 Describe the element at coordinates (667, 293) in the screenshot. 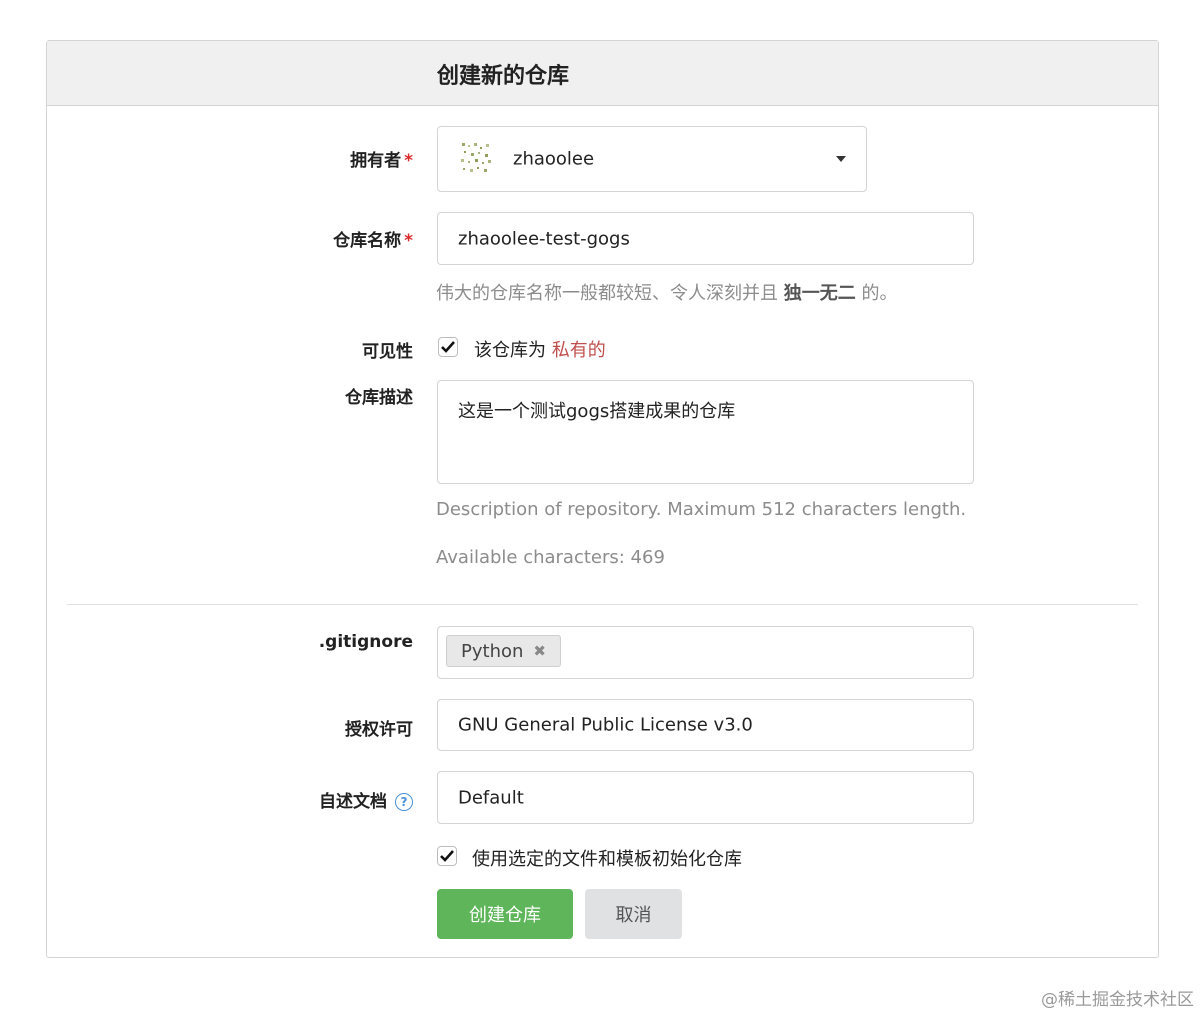

I see `repo-name-help: 伟大的仓库名称一般都较短、令人深刻并且 独一无二 的。` at that location.